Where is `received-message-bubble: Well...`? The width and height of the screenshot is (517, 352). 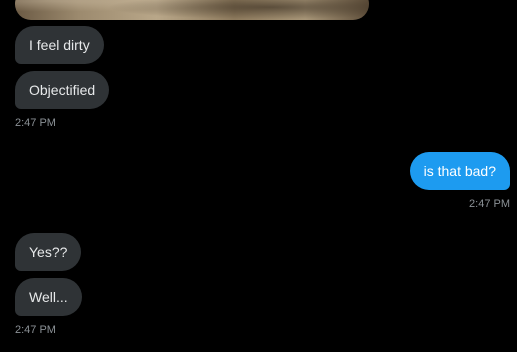
received-message-bubble: Well... is located at coordinates (48, 297).